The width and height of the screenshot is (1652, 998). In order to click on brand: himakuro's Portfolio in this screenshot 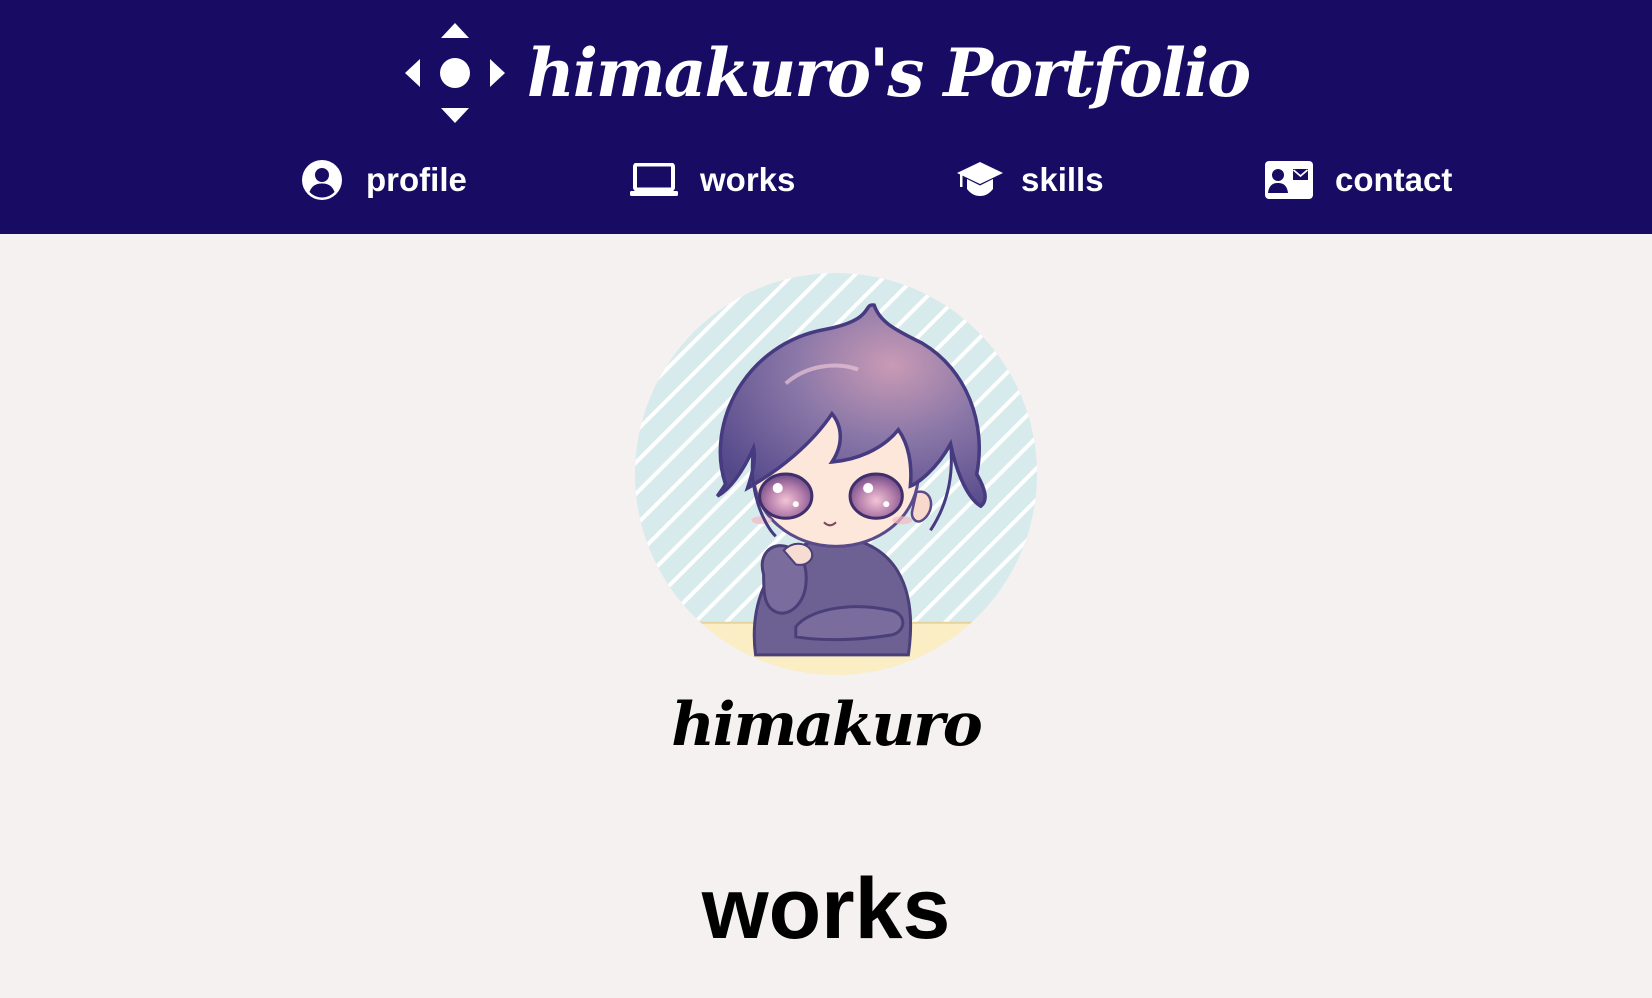, I will do `click(826, 73)`.